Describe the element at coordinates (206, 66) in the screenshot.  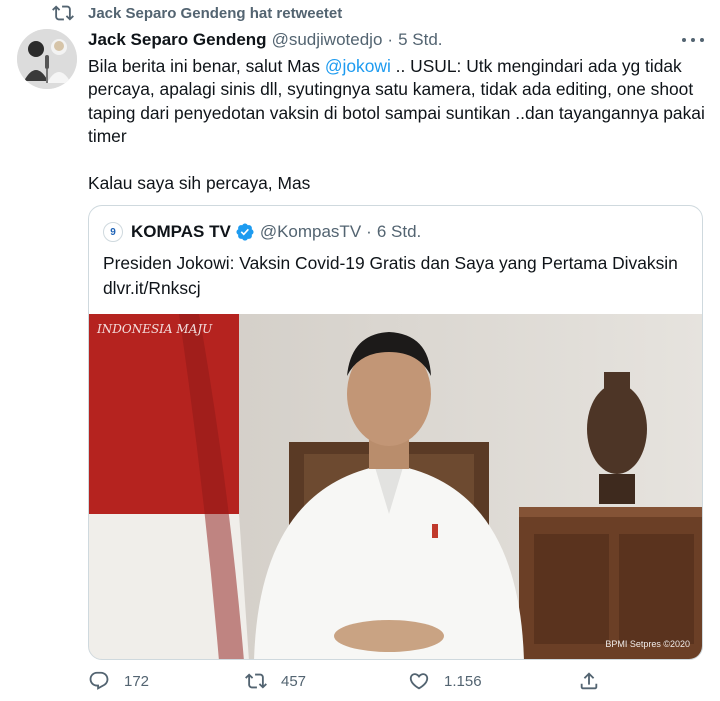
I see `tweet-text-start: Bila berita ini benar, salut Mas` at that location.